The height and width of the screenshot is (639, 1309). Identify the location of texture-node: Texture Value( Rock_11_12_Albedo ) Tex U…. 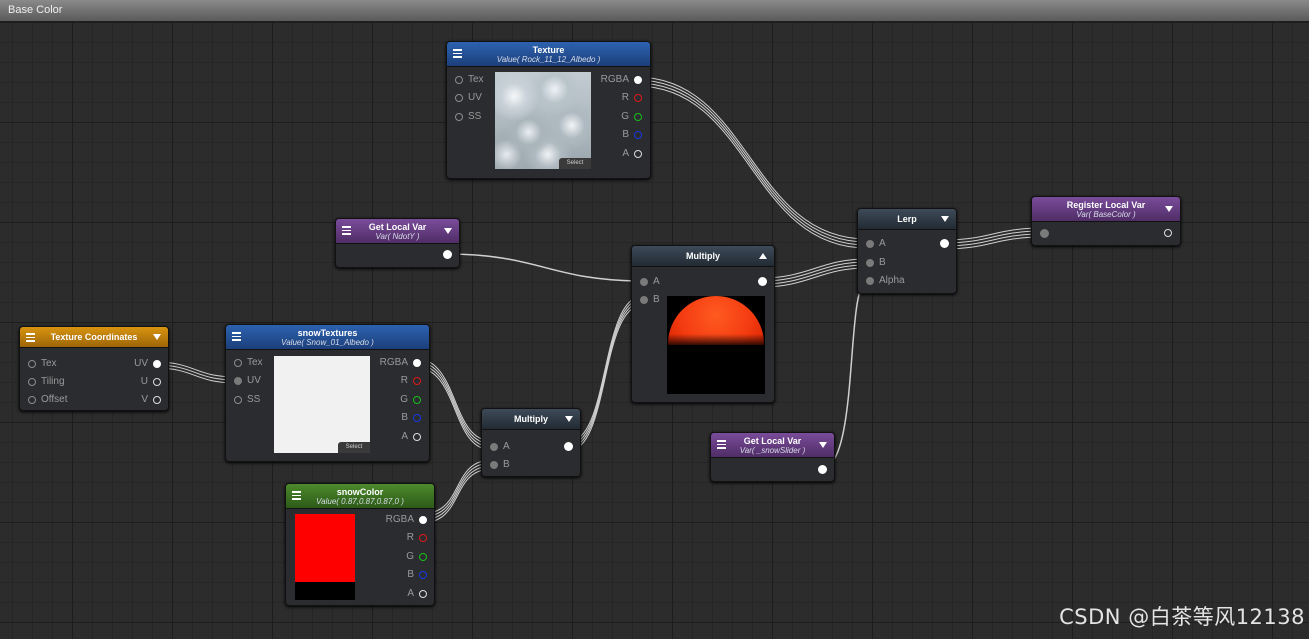
(548, 110).